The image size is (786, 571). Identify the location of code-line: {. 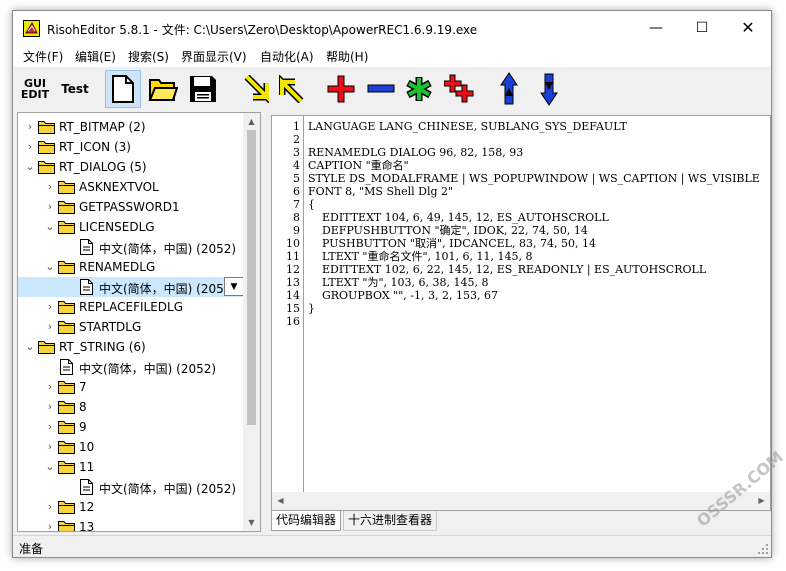
(311, 204).